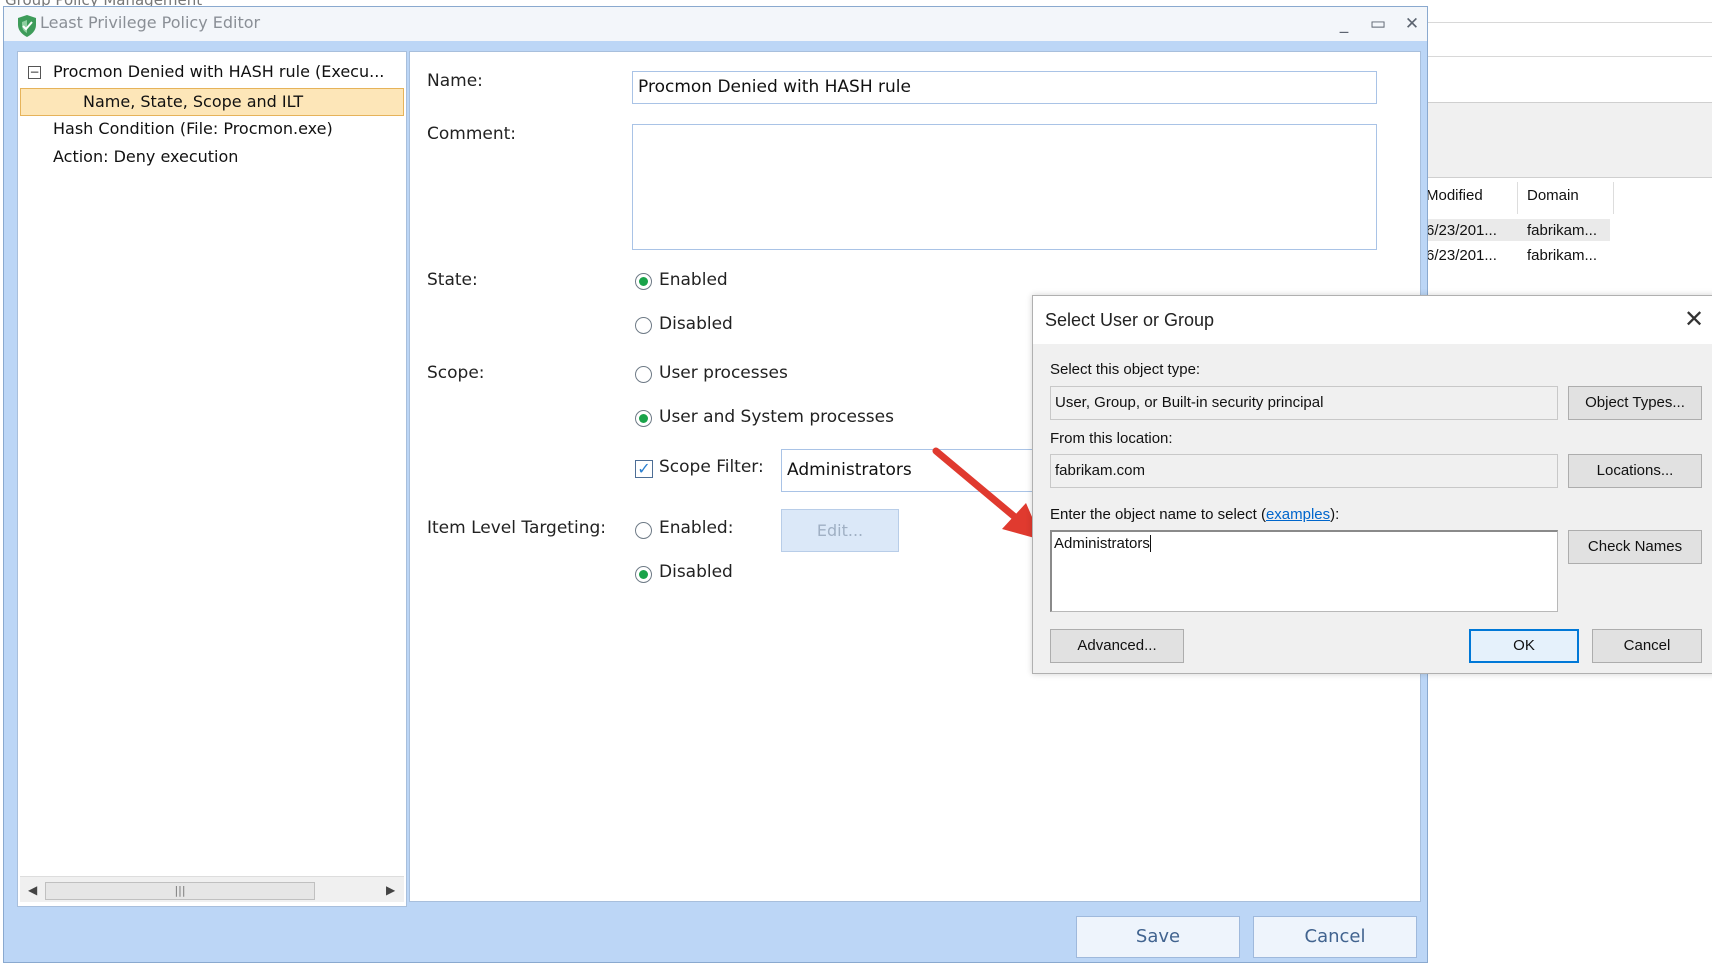  I want to click on dialog-title-bar: Select User or Group ✕, so click(1372, 320).